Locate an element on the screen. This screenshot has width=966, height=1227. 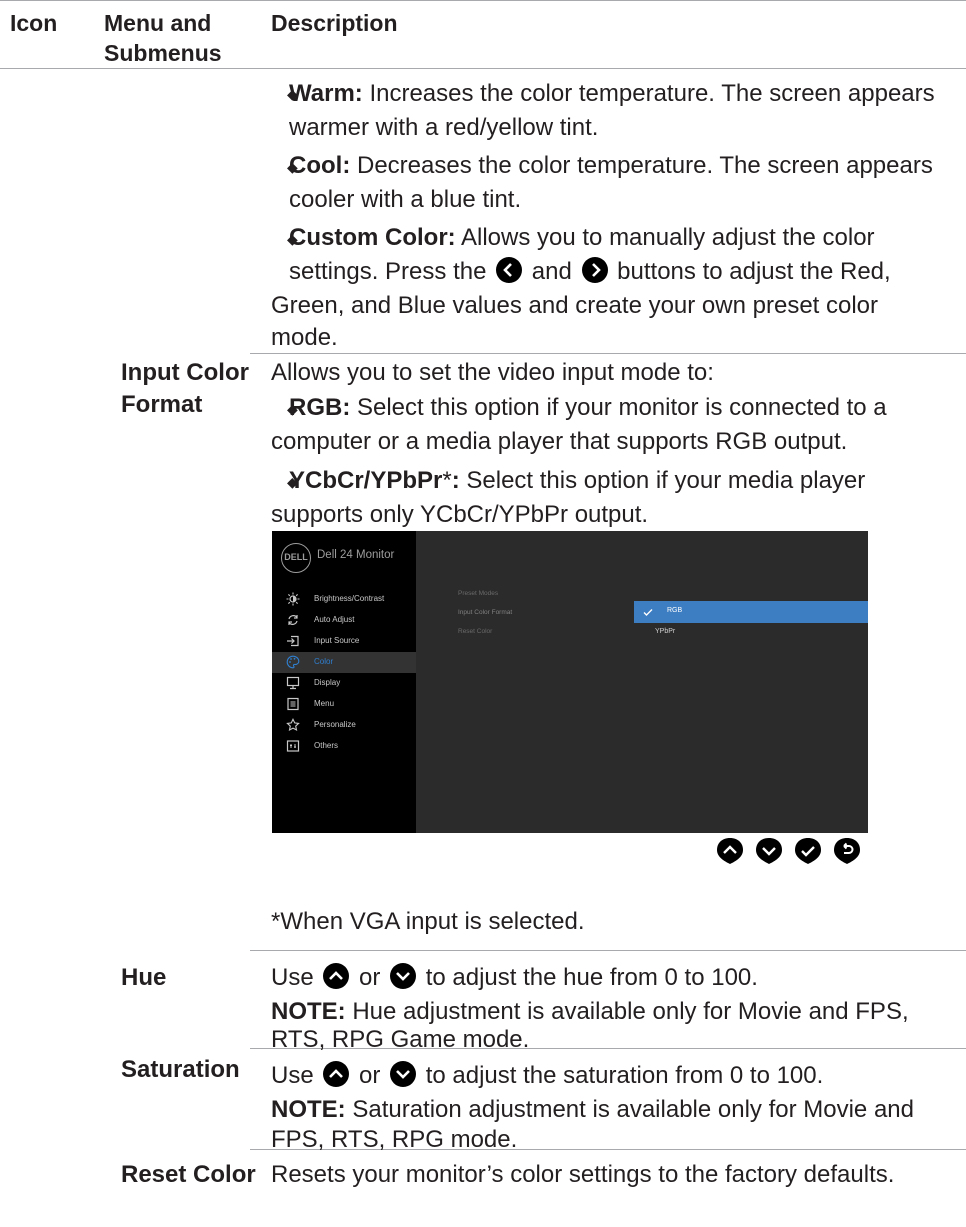
check-icon is located at coordinates (648, 612).